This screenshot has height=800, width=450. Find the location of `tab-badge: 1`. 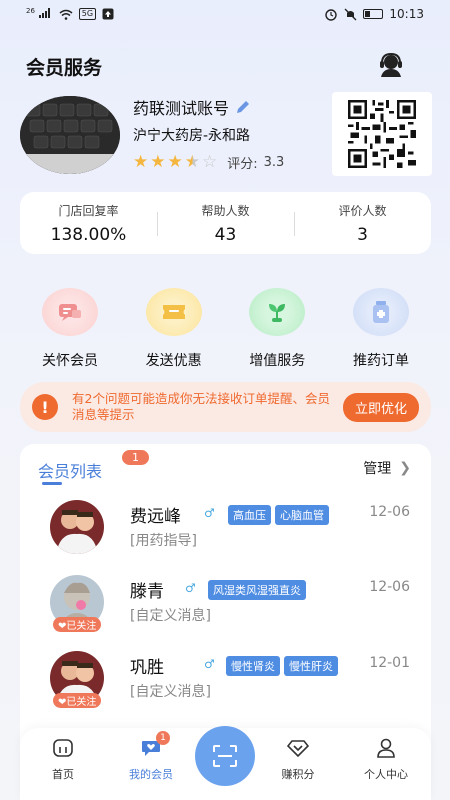

tab-badge: 1 is located at coordinates (163, 738).